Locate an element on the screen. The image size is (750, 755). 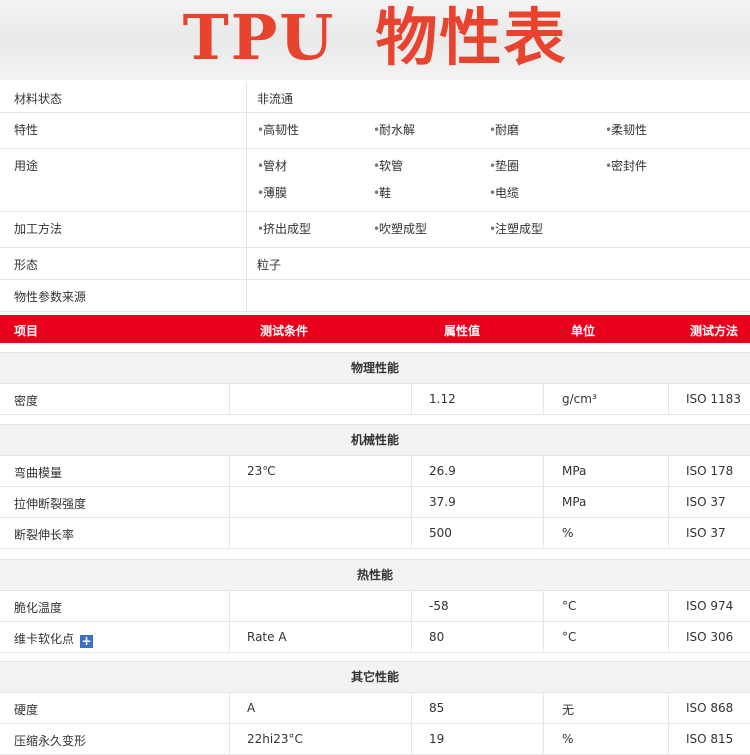
property-table-header: 项目 测试条件 属性值 单位 测试方法 is located at coordinates (375, 329).